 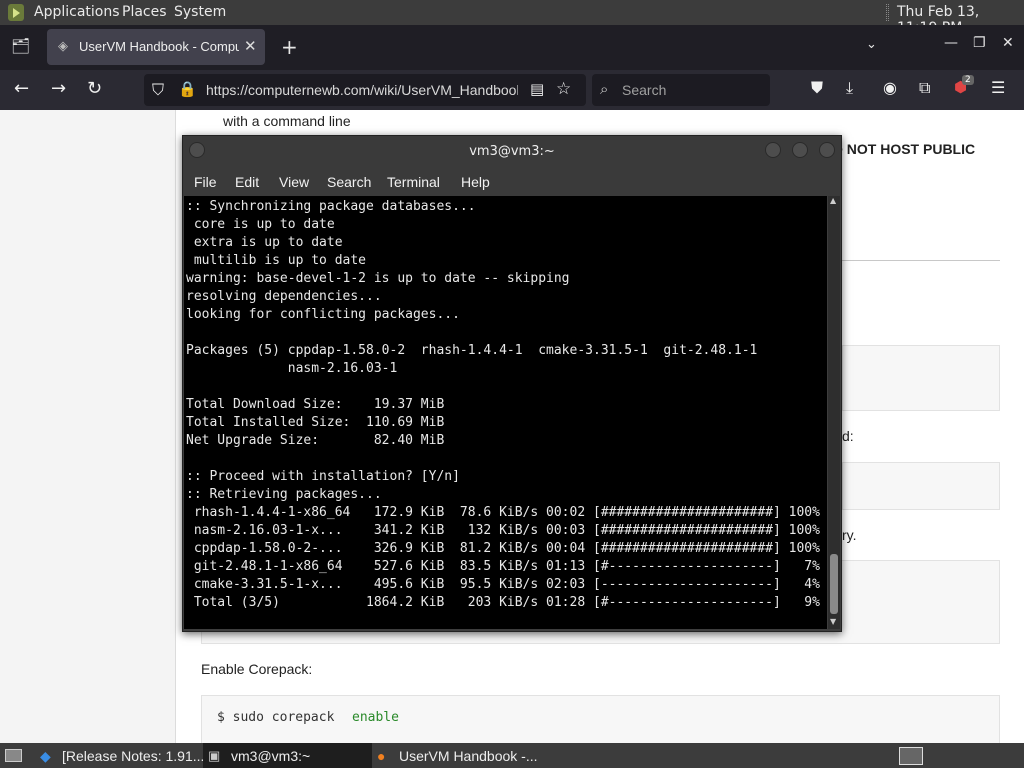 I want to click on new-tab-icon: +, so click(x=289, y=47).